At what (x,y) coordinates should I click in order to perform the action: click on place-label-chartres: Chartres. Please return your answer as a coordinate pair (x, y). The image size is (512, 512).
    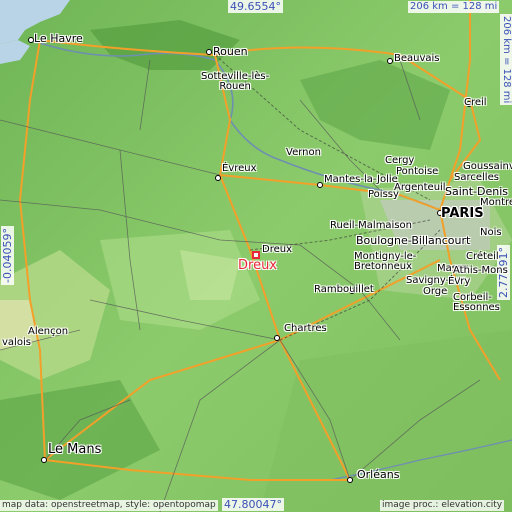
    Looking at the image, I should click on (305, 328).